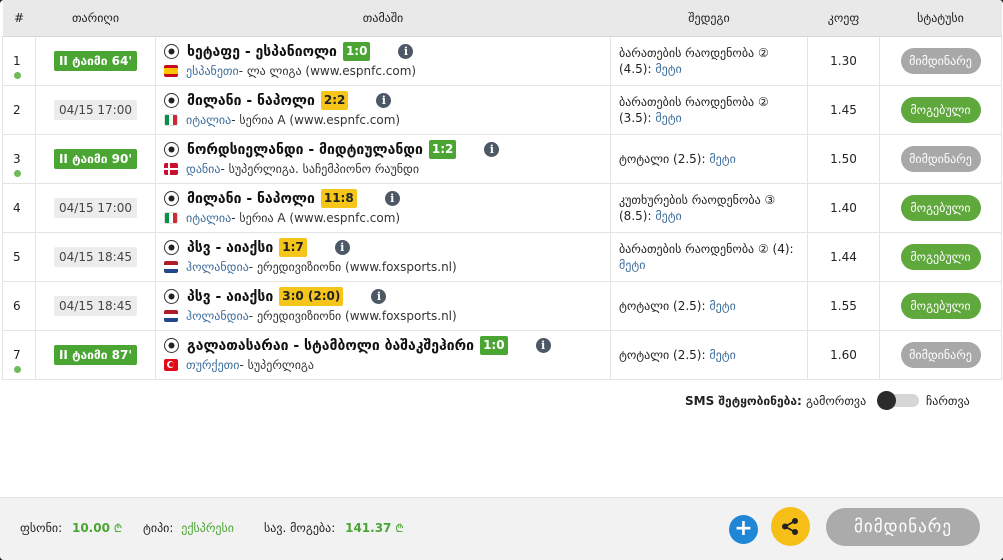 The image size is (1003, 560). I want to click on odds-value: 1.55, so click(843, 305).